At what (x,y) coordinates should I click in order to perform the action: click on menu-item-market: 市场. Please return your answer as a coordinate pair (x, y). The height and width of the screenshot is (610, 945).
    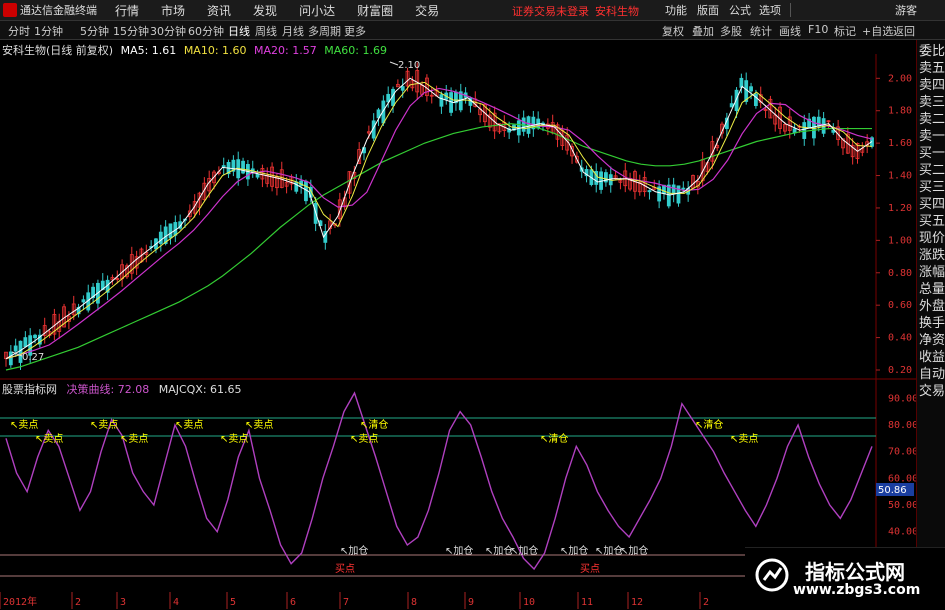
    Looking at the image, I should click on (173, 10).